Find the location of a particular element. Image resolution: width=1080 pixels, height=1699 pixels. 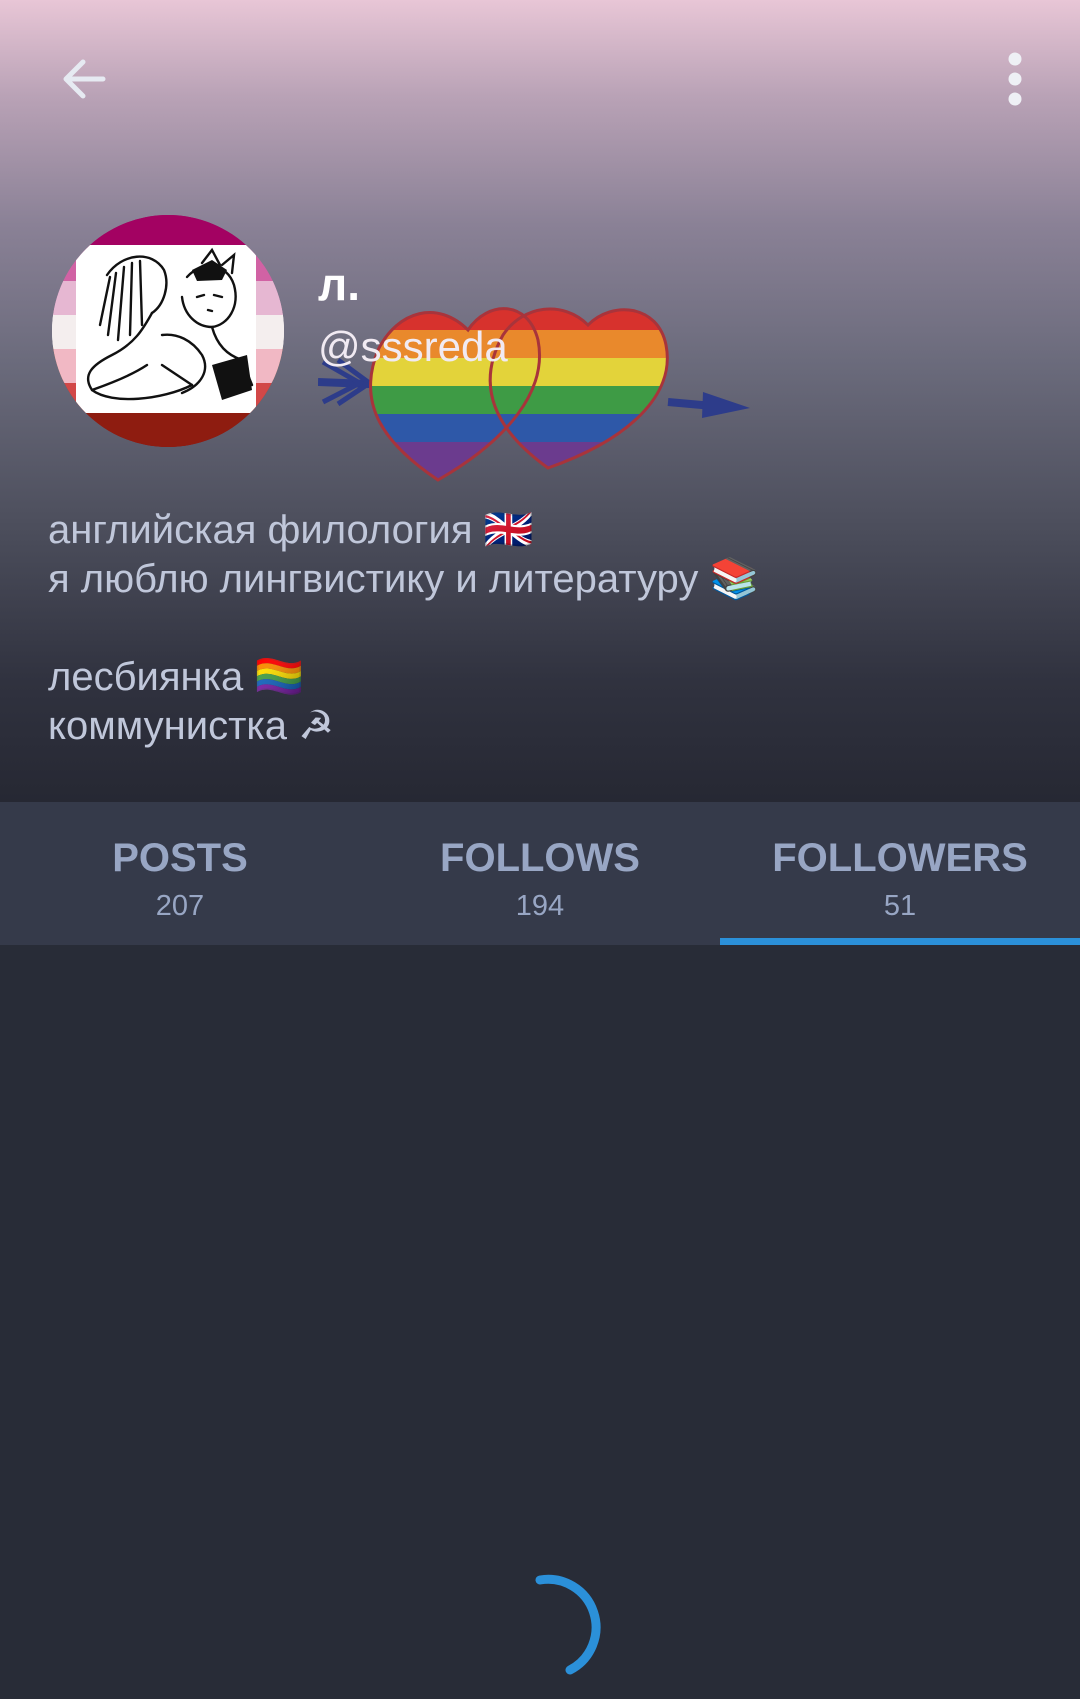

avatar-image is located at coordinates (168, 331).